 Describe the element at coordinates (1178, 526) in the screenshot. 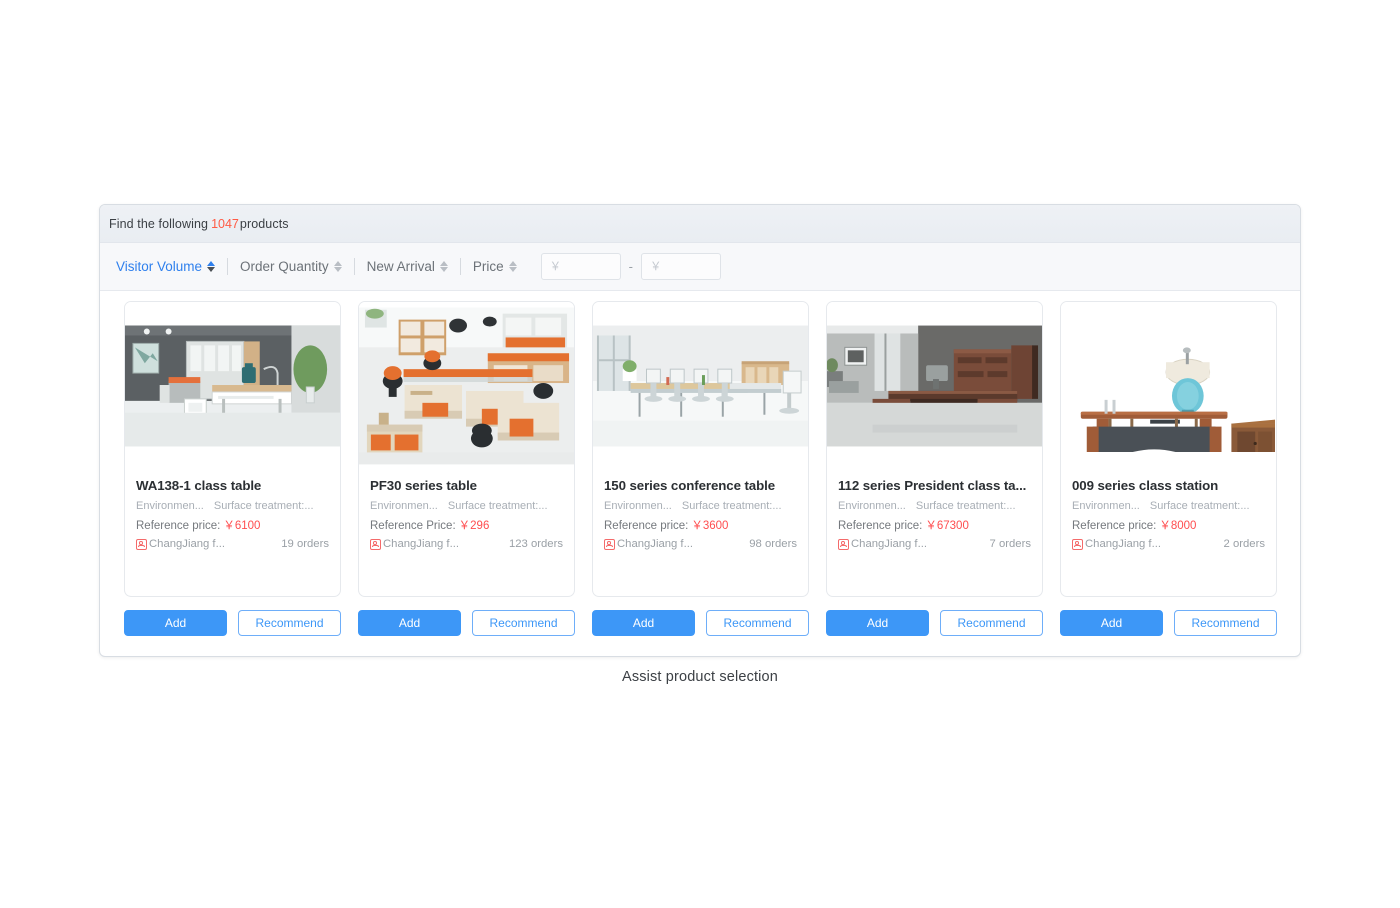

I see `product-price-value: ￥8000` at that location.